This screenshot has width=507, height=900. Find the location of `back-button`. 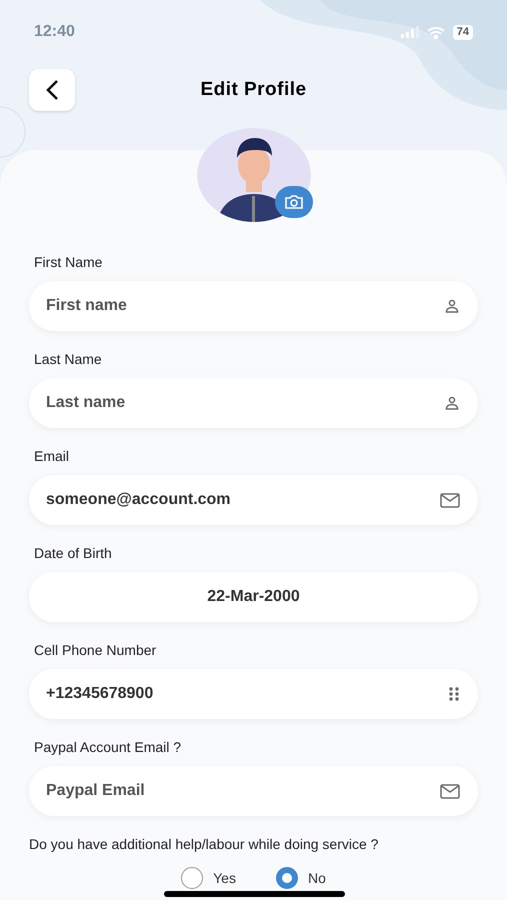

back-button is located at coordinates (52, 90).